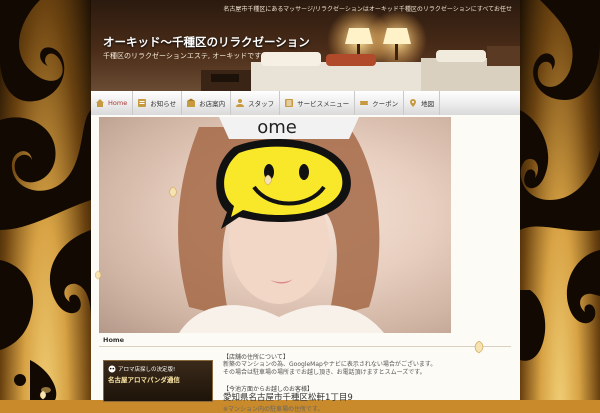 This screenshot has height=413, width=600. I want to click on breadcrumb-divider, so click(305, 346).